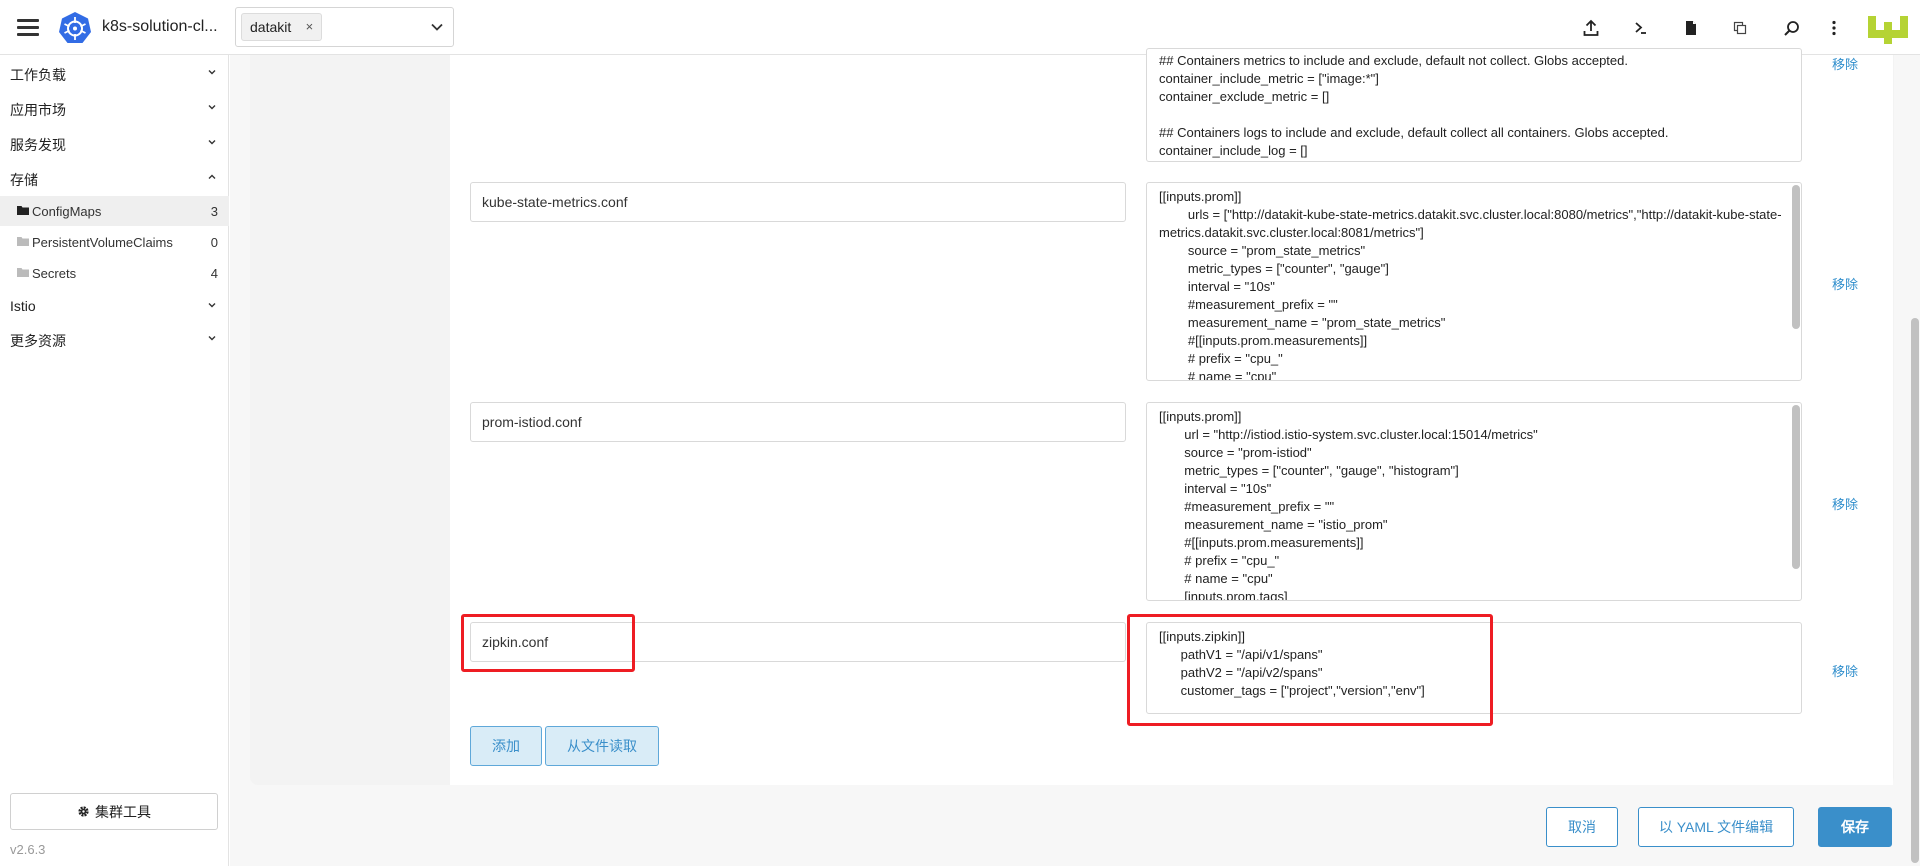 The image size is (1920, 866). Describe the element at coordinates (114, 107) in the screenshot. I see `nav-group-app-market: 应用市场` at that location.